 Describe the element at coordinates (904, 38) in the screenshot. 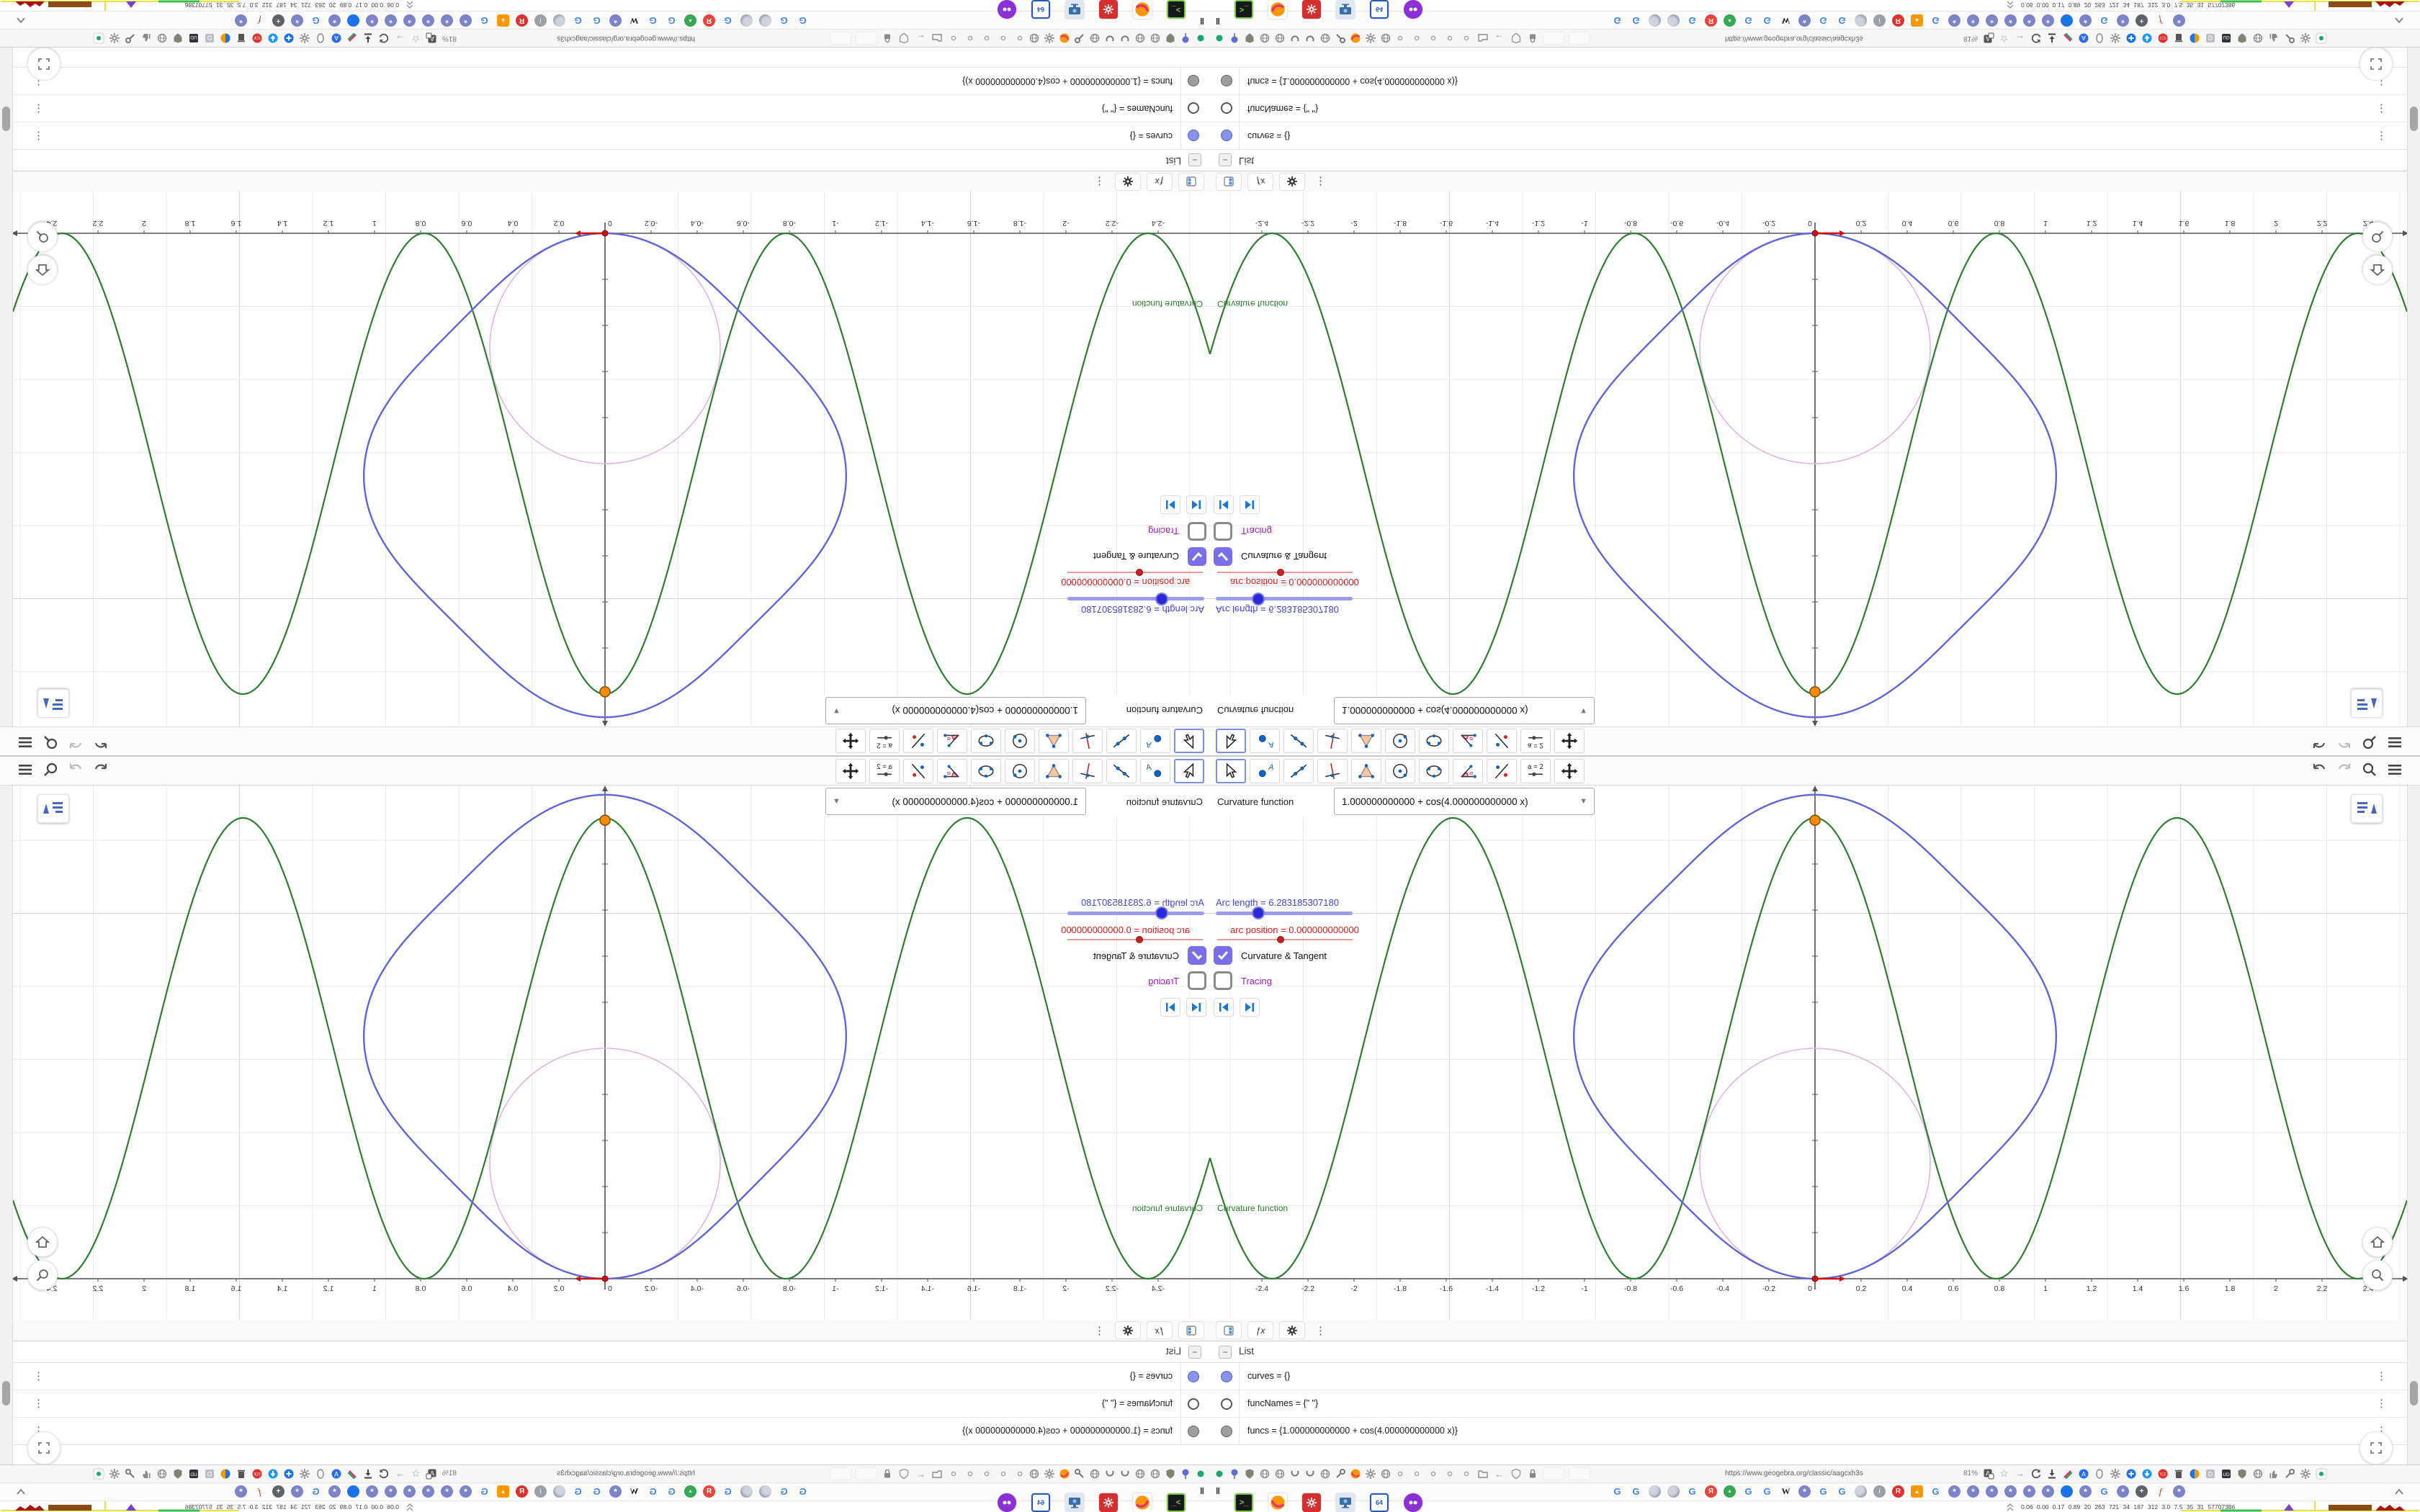

I see `shield-outline-icon` at that location.